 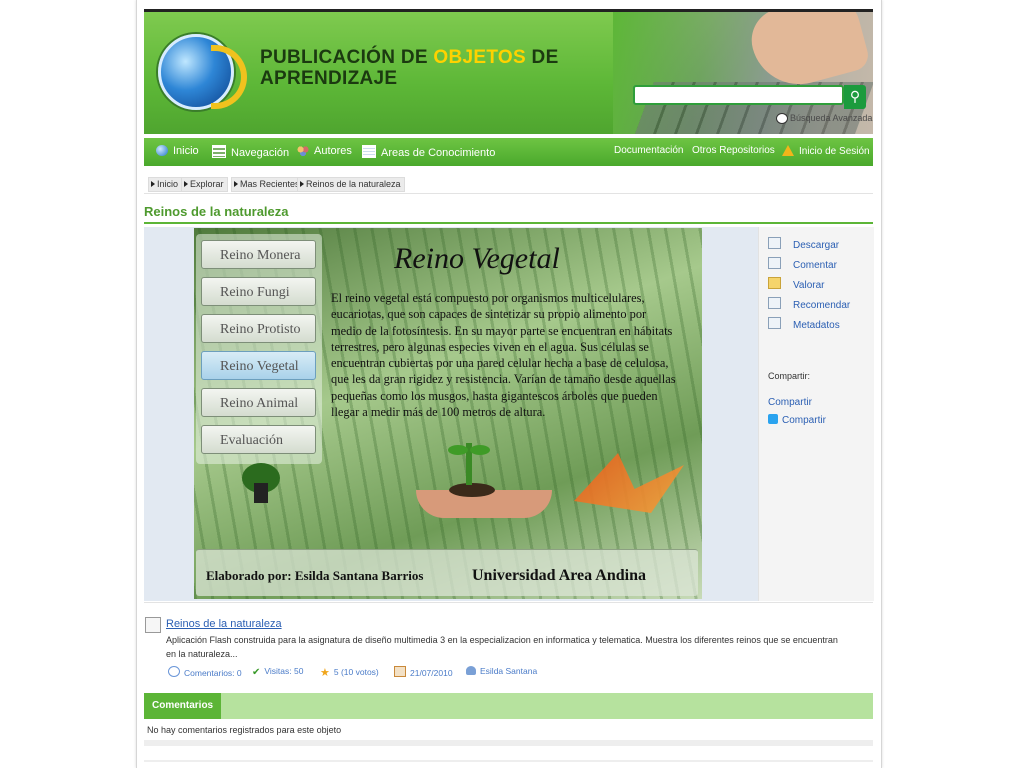 What do you see at coordinates (153, 625) in the screenshot?
I see `object-type-icon` at bounding box center [153, 625].